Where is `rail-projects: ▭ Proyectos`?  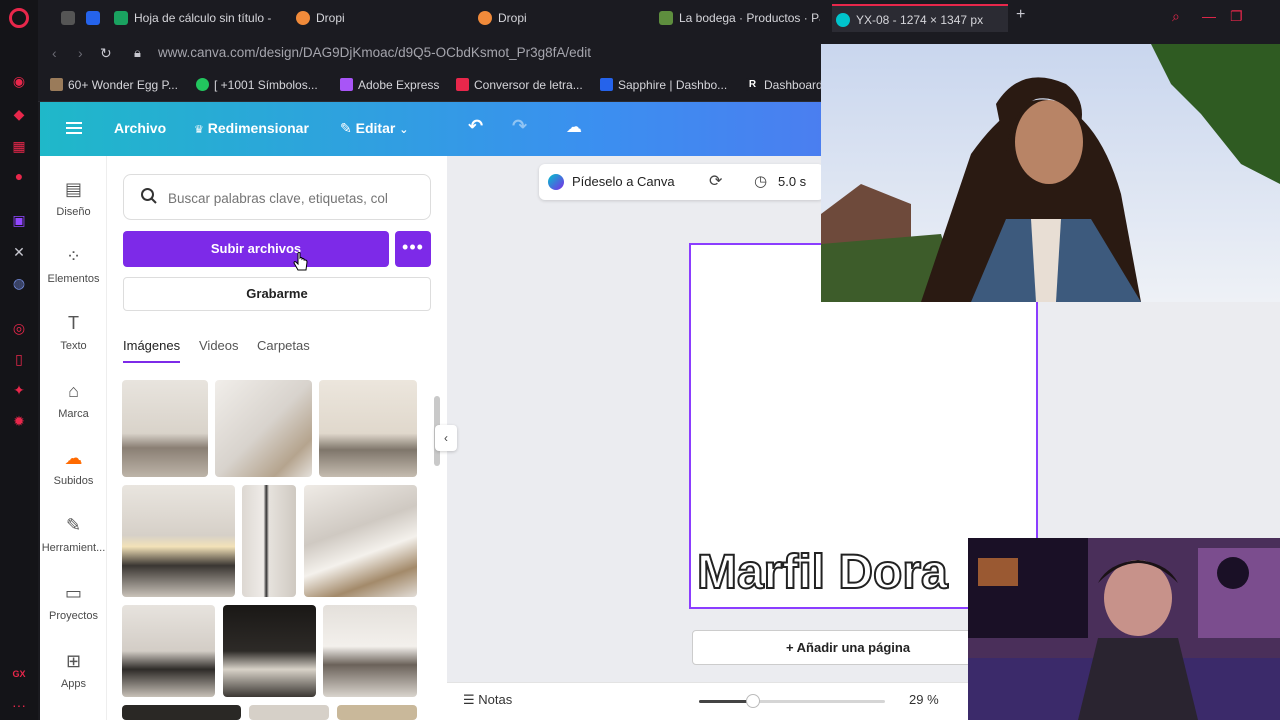 rail-projects: ▭ Proyectos is located at coordinates (73, 602).